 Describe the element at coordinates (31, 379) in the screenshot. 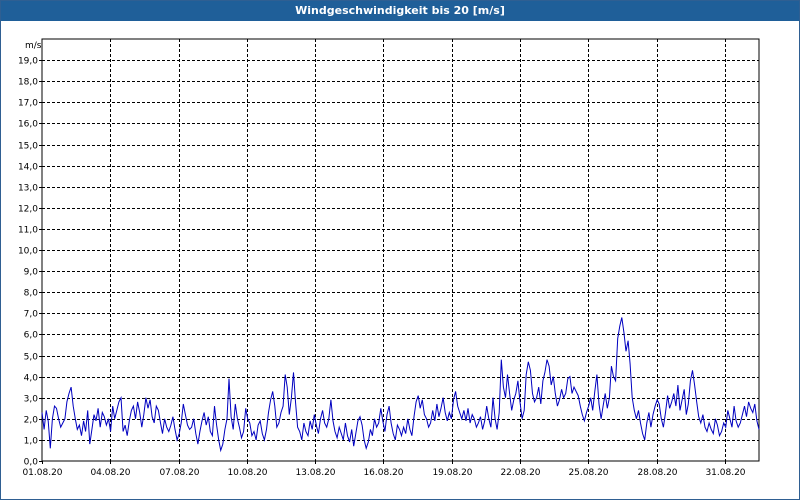

I see `y-tick-label: 4,0` at that location.